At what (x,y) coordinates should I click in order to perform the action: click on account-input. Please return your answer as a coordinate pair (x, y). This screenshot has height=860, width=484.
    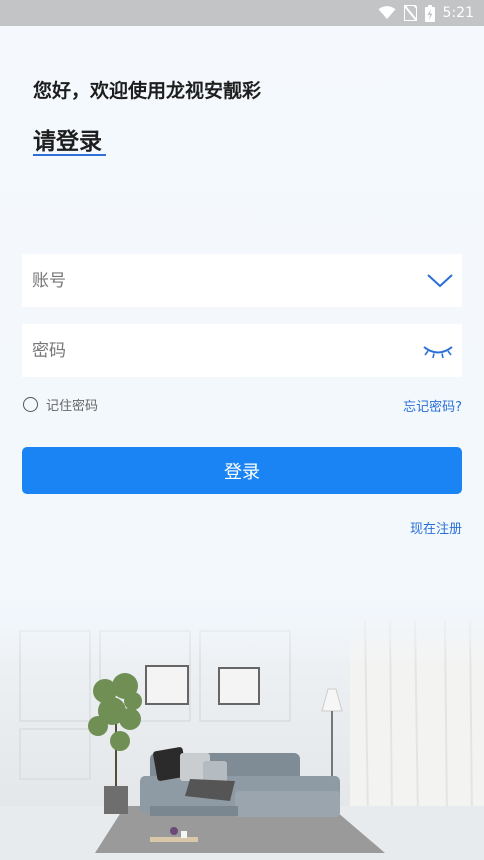
    Looking at the image, I should click on (222, 280).